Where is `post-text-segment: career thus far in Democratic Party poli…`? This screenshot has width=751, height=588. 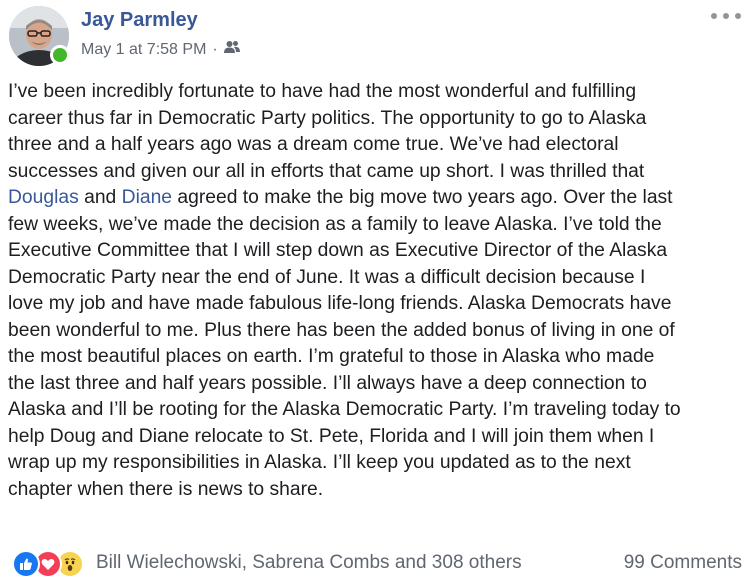 post-text-segment: career thus far in Democratic Party poli… is located at coordinates (327, 118).